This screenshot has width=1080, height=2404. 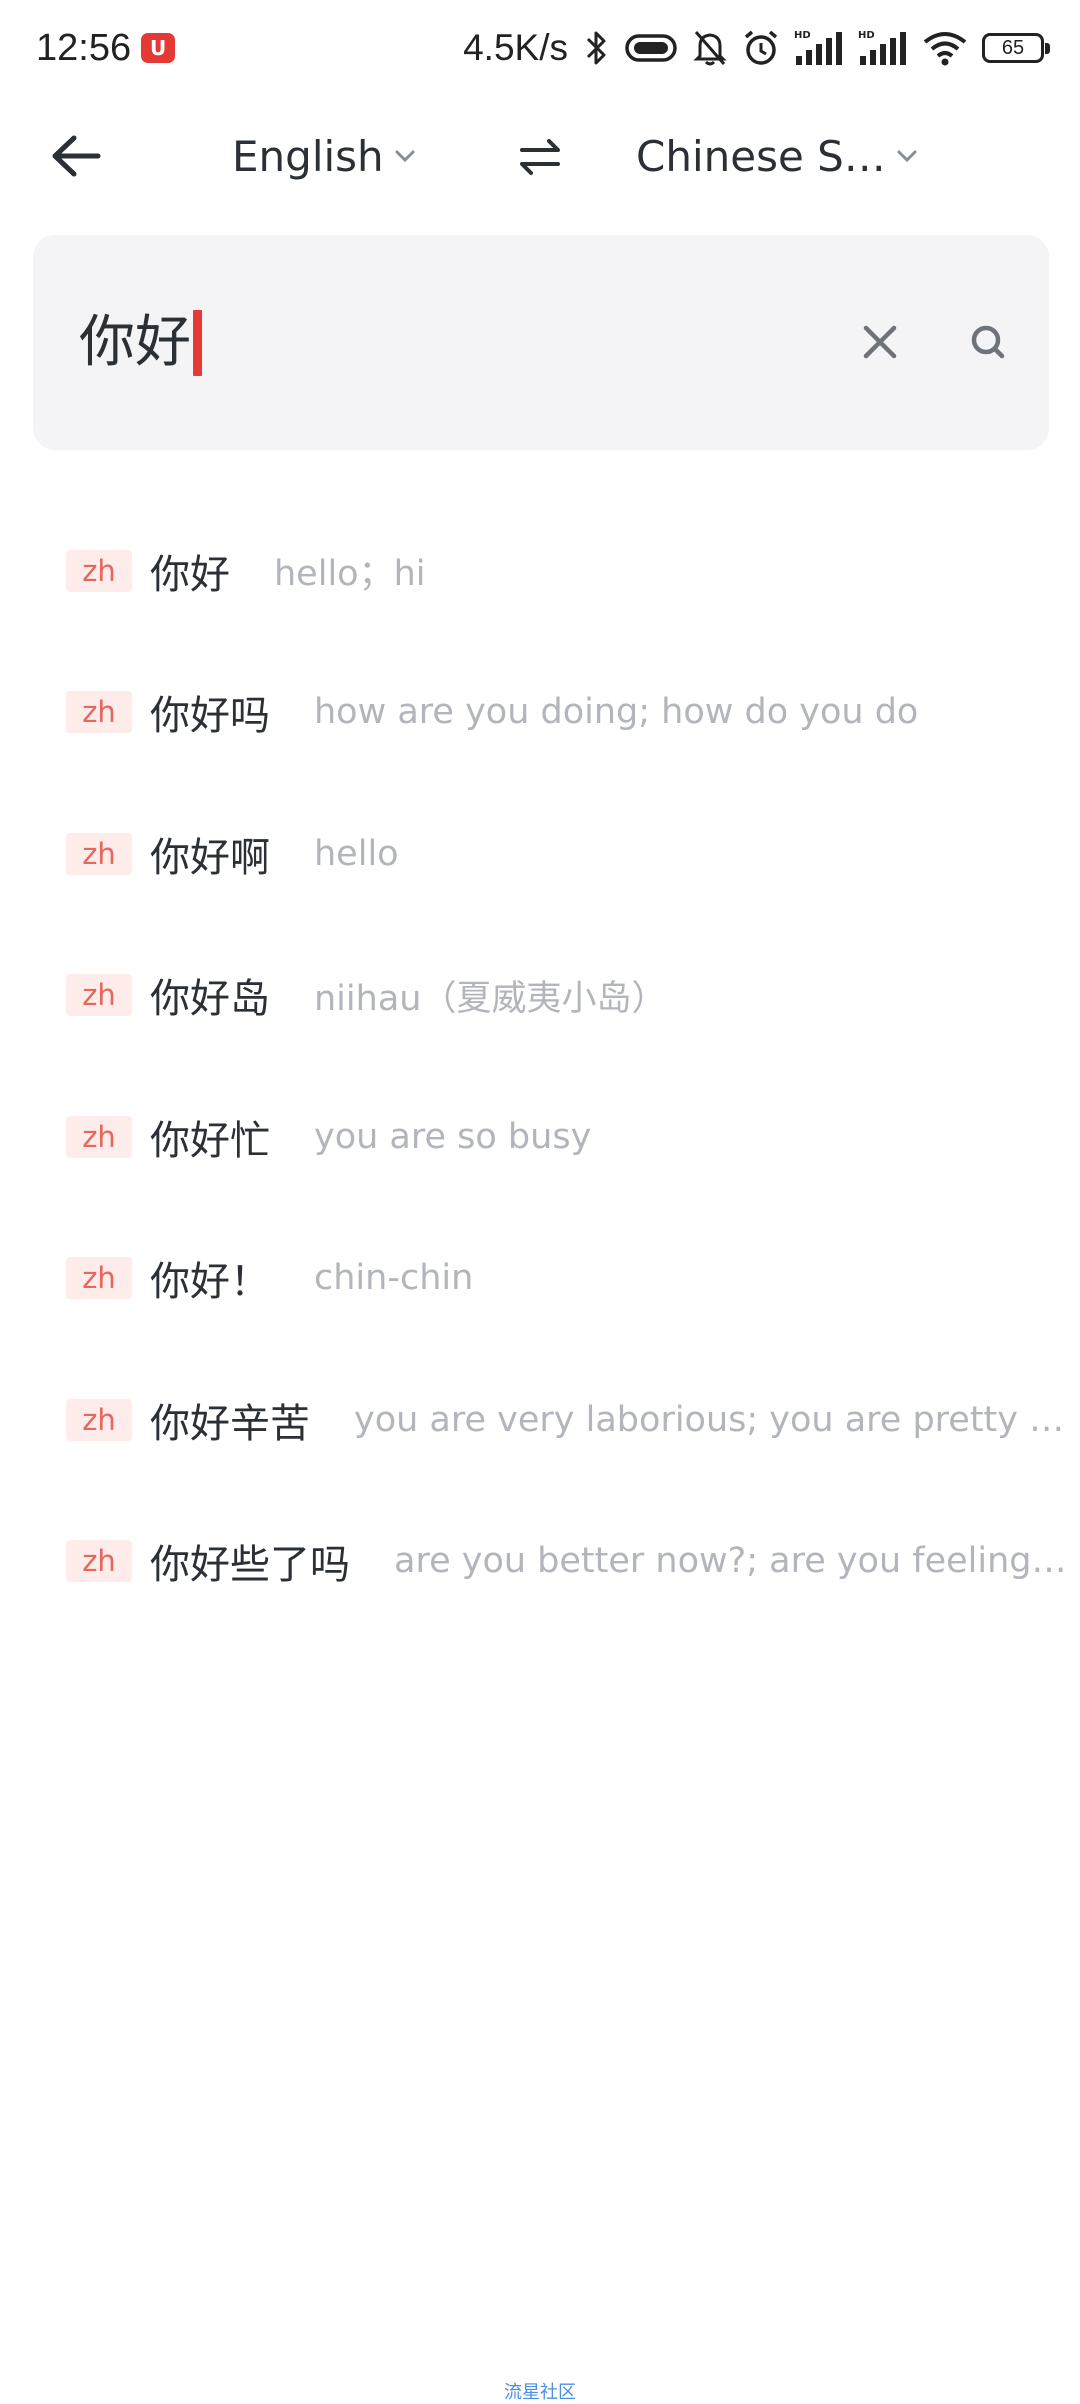 What do you see at coordinates (210, 857) in the screenshot?
I see `suggestion-word: 你好啊` at bounding box center [210, 857].